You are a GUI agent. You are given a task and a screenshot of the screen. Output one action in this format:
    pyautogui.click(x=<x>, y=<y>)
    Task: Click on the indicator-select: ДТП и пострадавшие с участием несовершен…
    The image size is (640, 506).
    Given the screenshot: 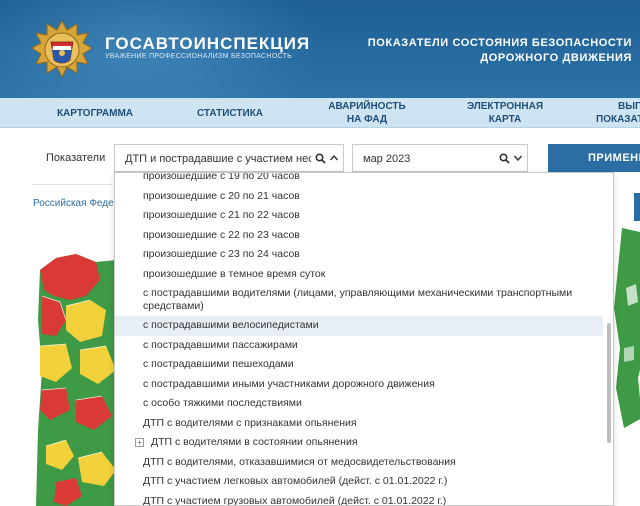 What is the action you would take?
    pyautogui.click(x=229, y=158)
    